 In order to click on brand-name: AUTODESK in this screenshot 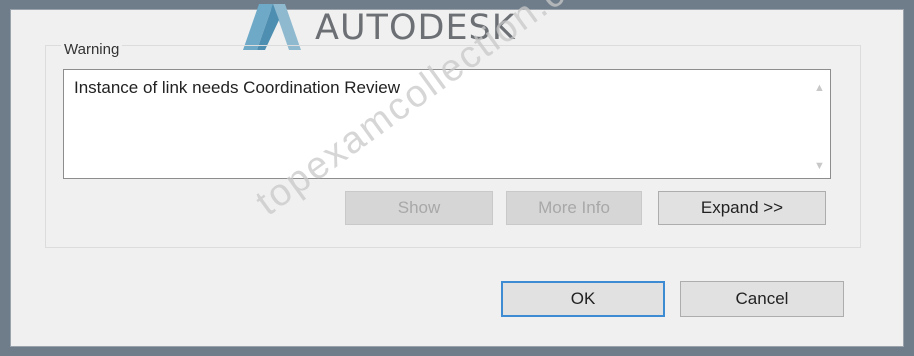, I will do `click(415, 28)`.